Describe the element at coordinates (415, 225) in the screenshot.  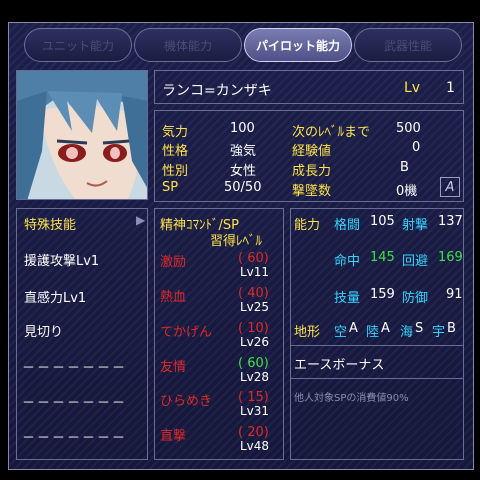
I see `shooting-label: 射撃` at that location.